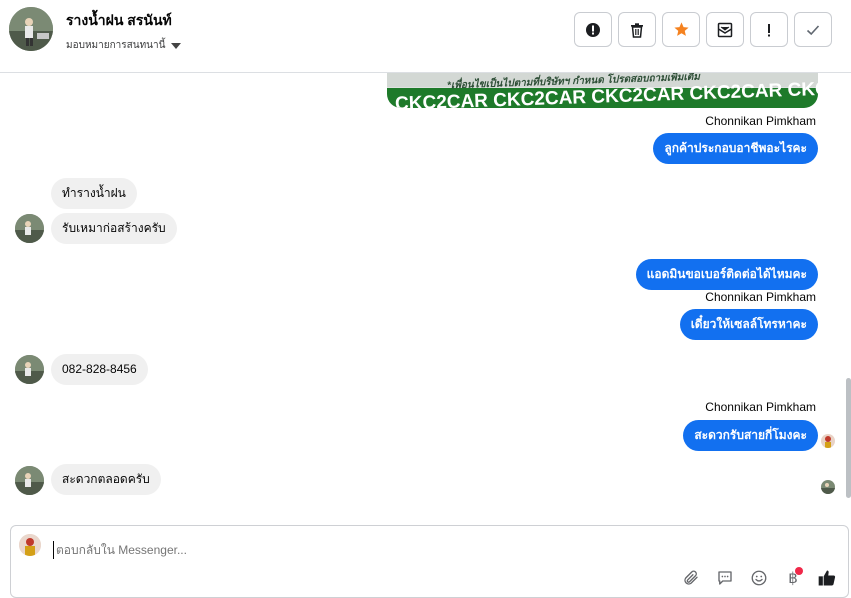 The image size is (851, 598). I want to click on caret-down-icon, so click(176, 45).